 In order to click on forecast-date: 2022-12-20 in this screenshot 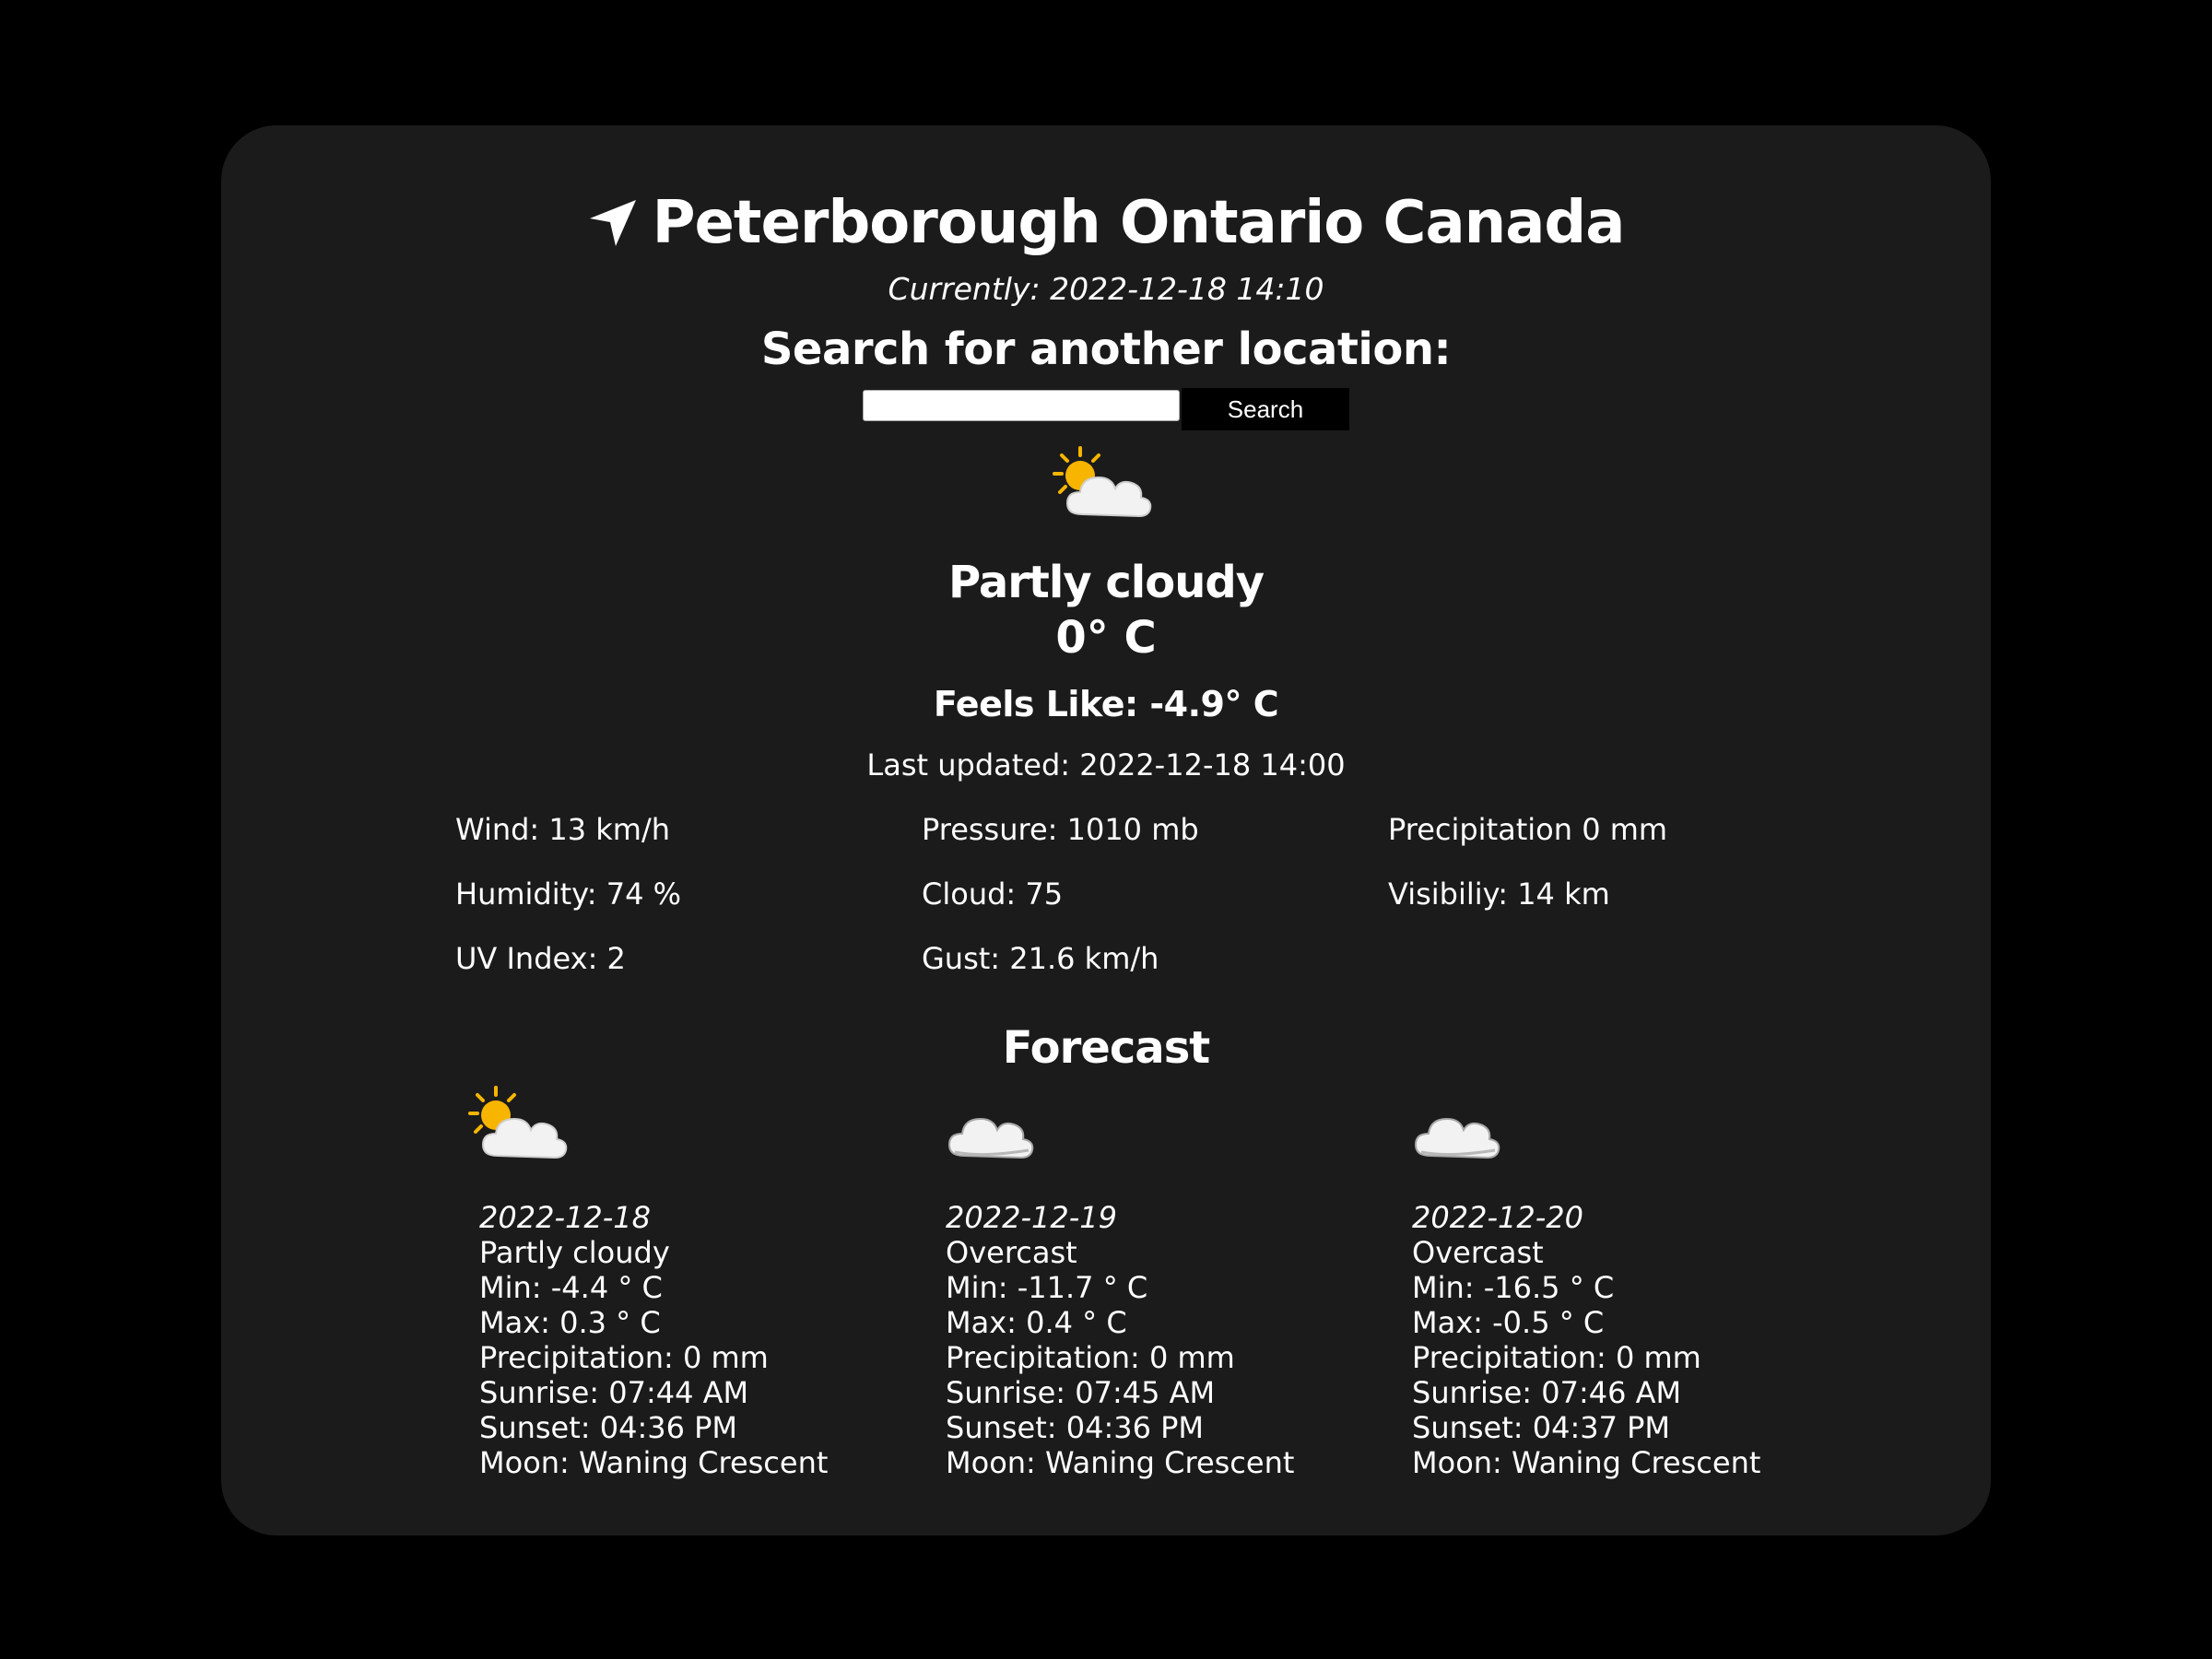, I will do `click(1497, 1217)`.